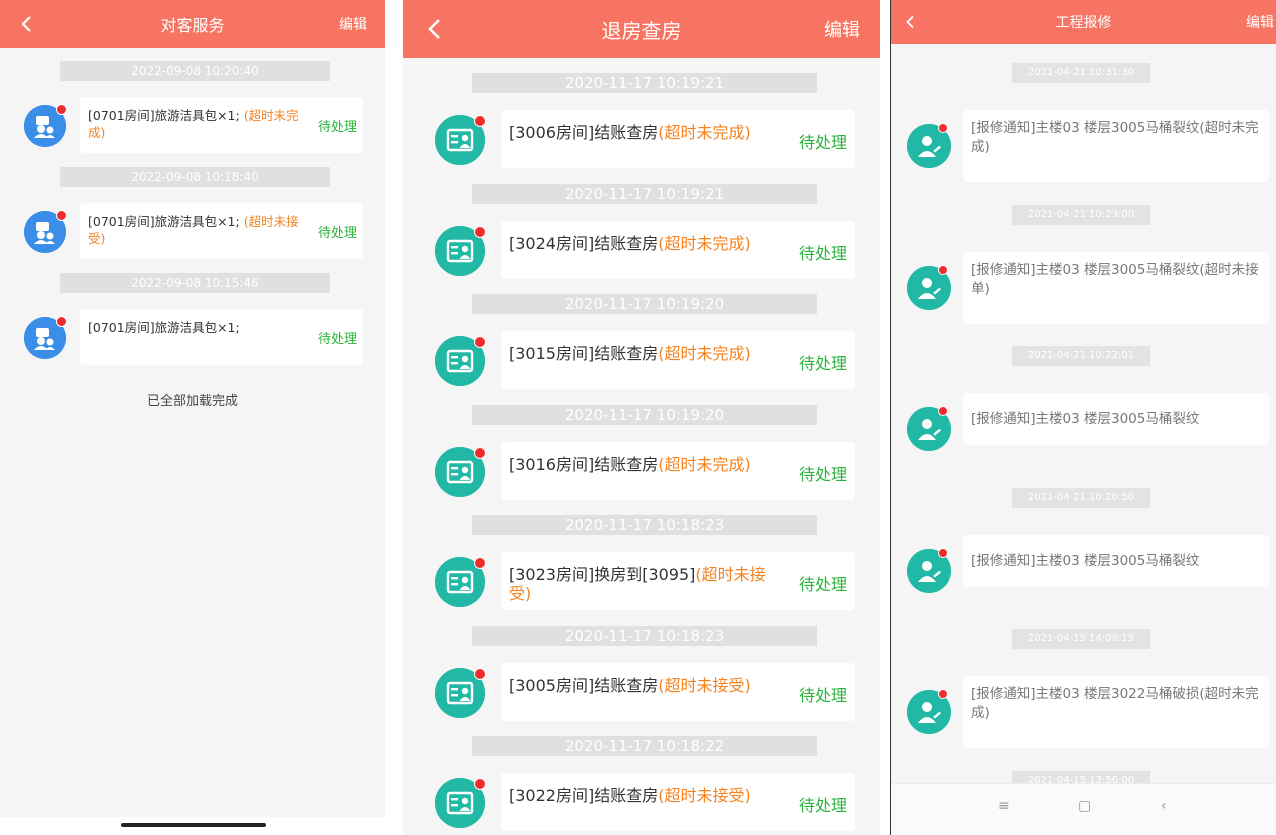  Describe the element at coordinates (192, 401) in the screenshot. I see `load-complete-text: 已全部加载完成` at that location.